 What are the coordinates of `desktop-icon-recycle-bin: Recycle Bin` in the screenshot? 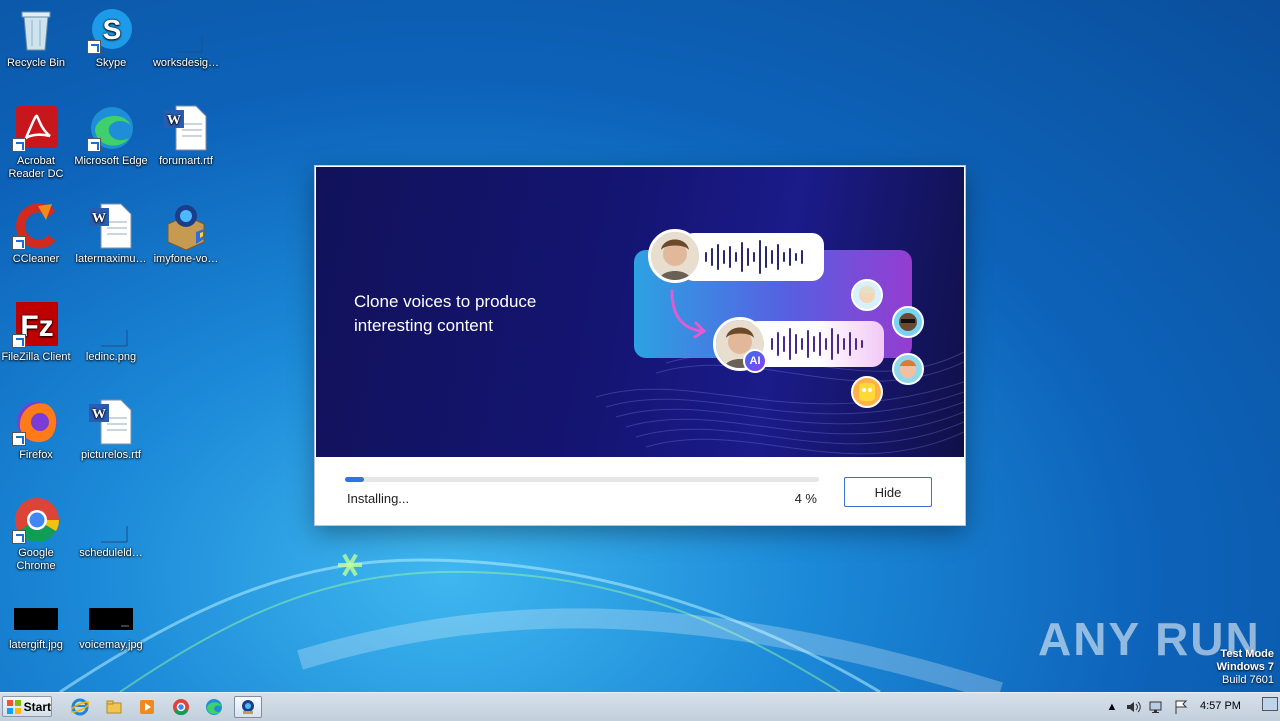 It's located at (37, 38).